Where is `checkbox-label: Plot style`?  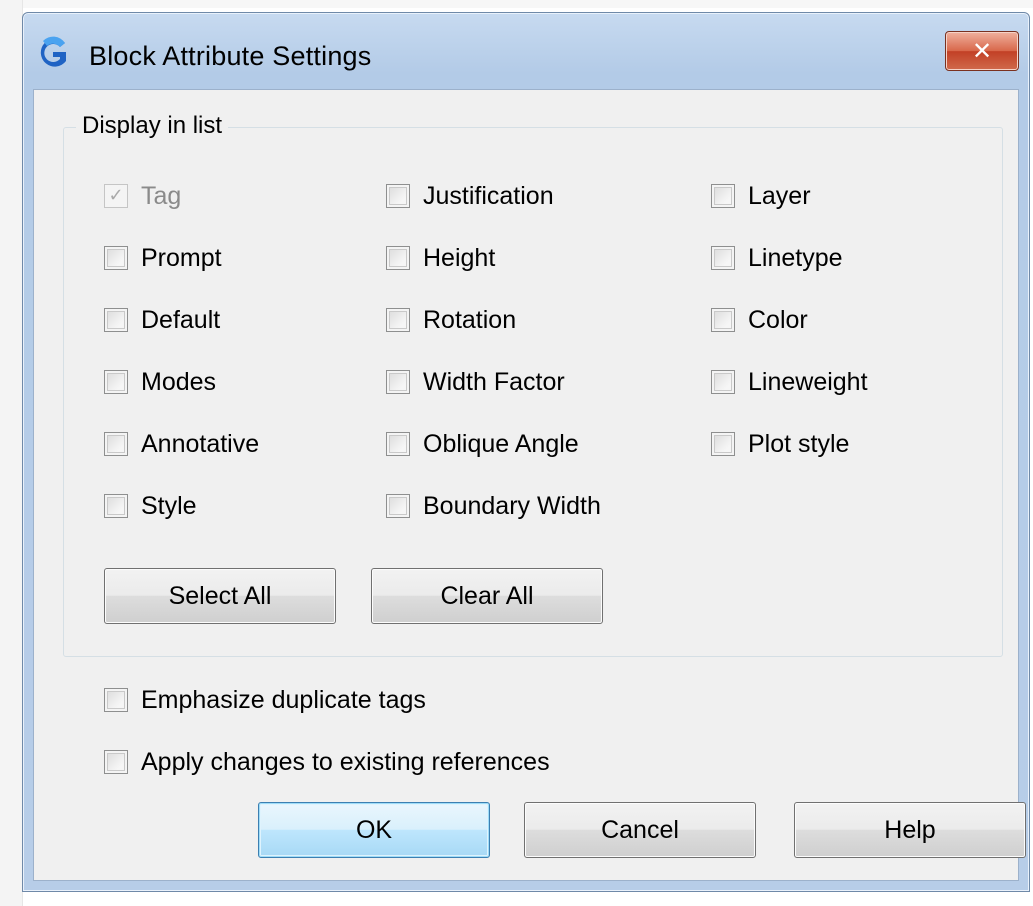
checkbox-label: Plot style is located at coordinates (799, 443).